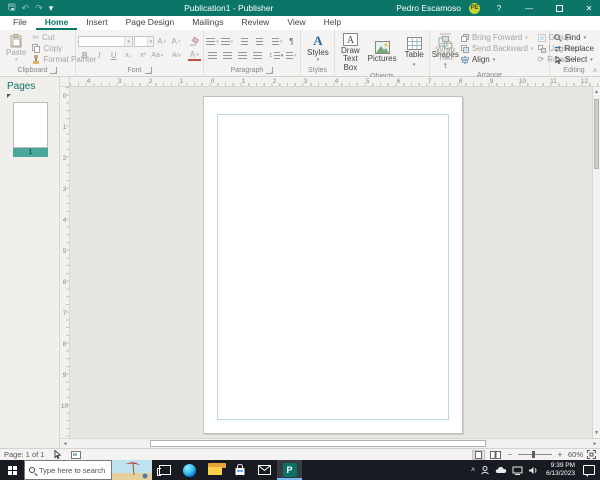 The height and width of the screenshot is (480, 600). I want to click on restore-button, so click(559, 8).